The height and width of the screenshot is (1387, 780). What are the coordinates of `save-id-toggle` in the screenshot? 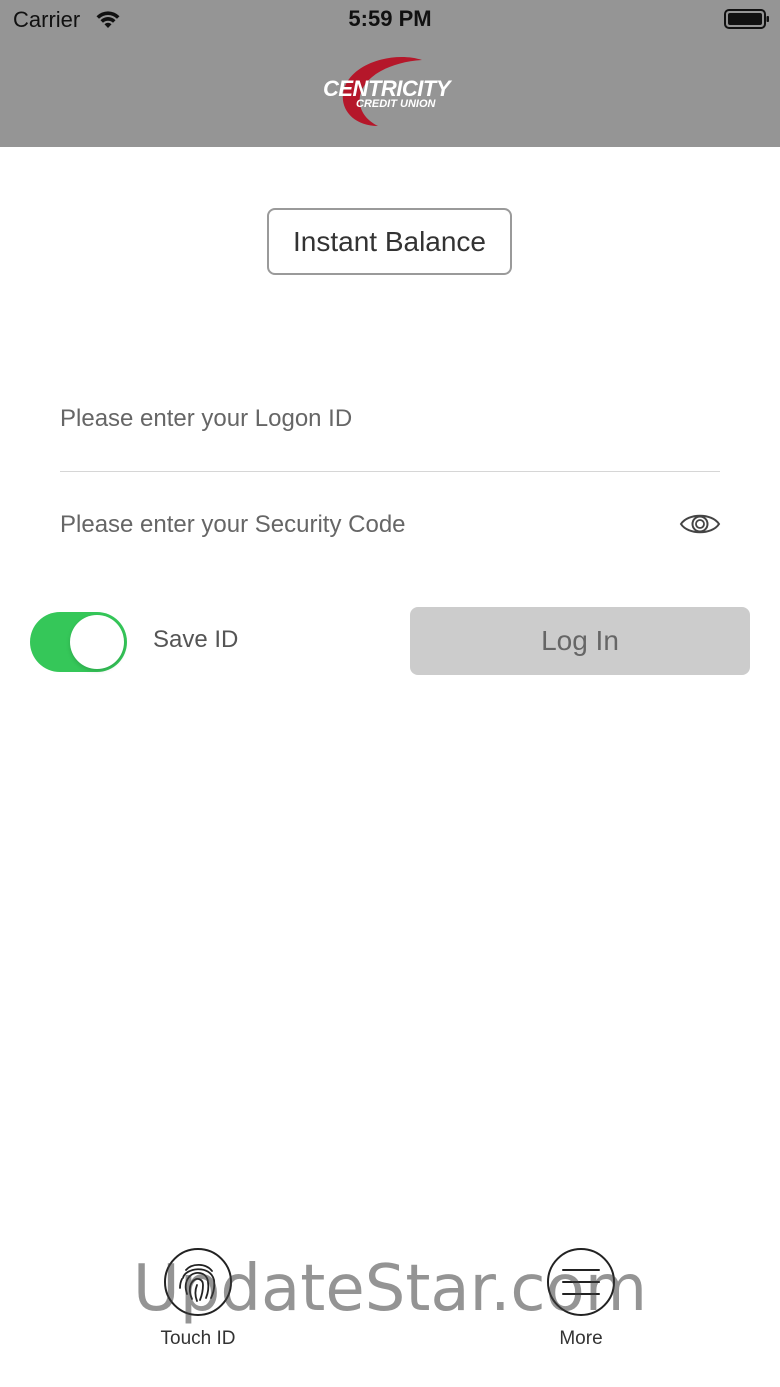 It's located at (78, 642).